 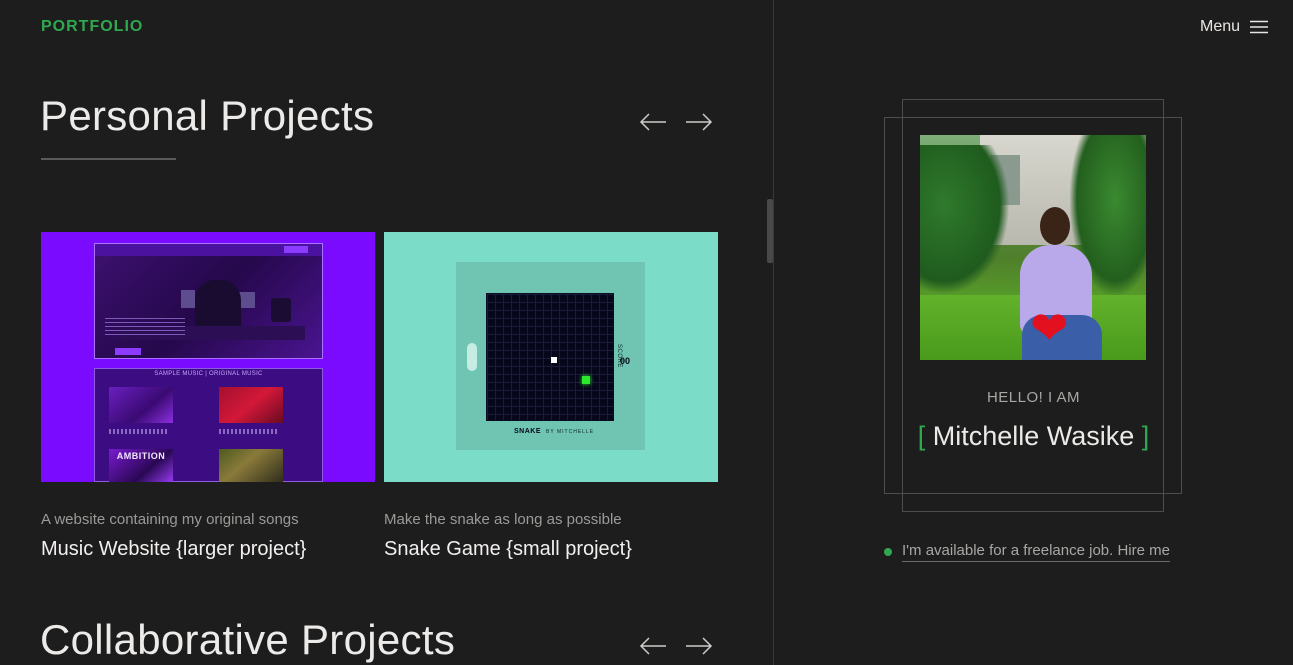 What do you see at coordinates (1220, 26) in the screenshot?
I see `menu-label: Menu` at bounding box center [1220, 26].